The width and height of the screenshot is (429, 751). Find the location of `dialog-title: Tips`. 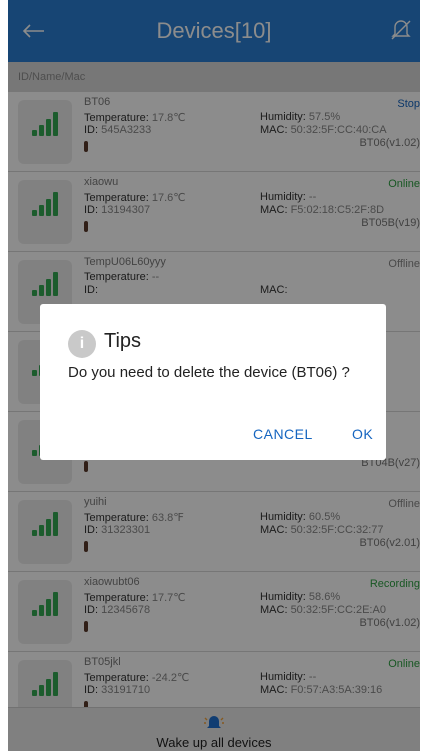

dialog-title: Tips is located at coordinates (123, 341).